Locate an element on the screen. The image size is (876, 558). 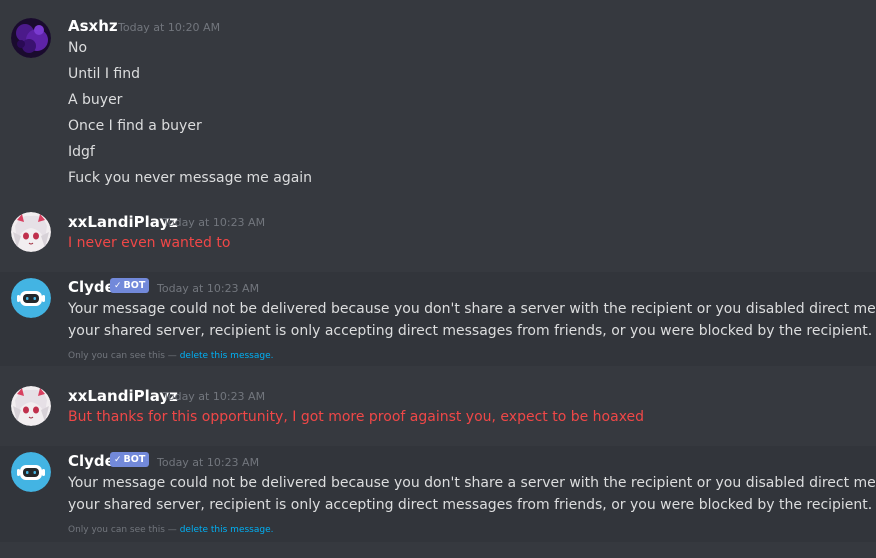
message-line: Fuck you never message me again is located at coordinates (190, 178).